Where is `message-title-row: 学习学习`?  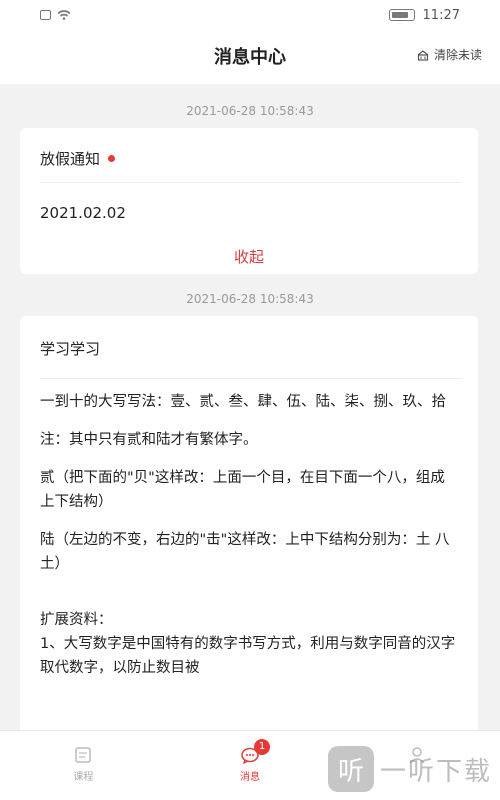 message-title-row: 学习学习 is located at coordinates (70, 348).